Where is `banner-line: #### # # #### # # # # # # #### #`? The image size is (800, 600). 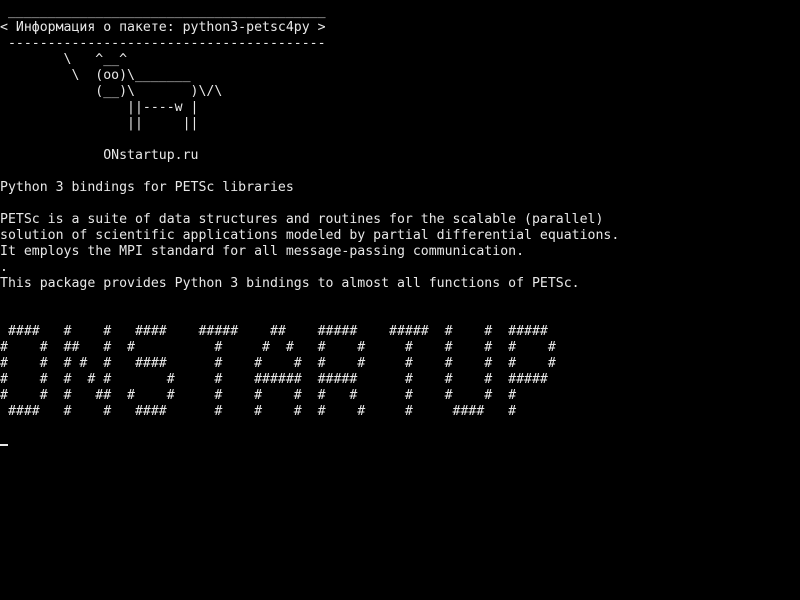
banner-line: #### # # #### # # # # # # #### # is located at coordinates (258, 411).